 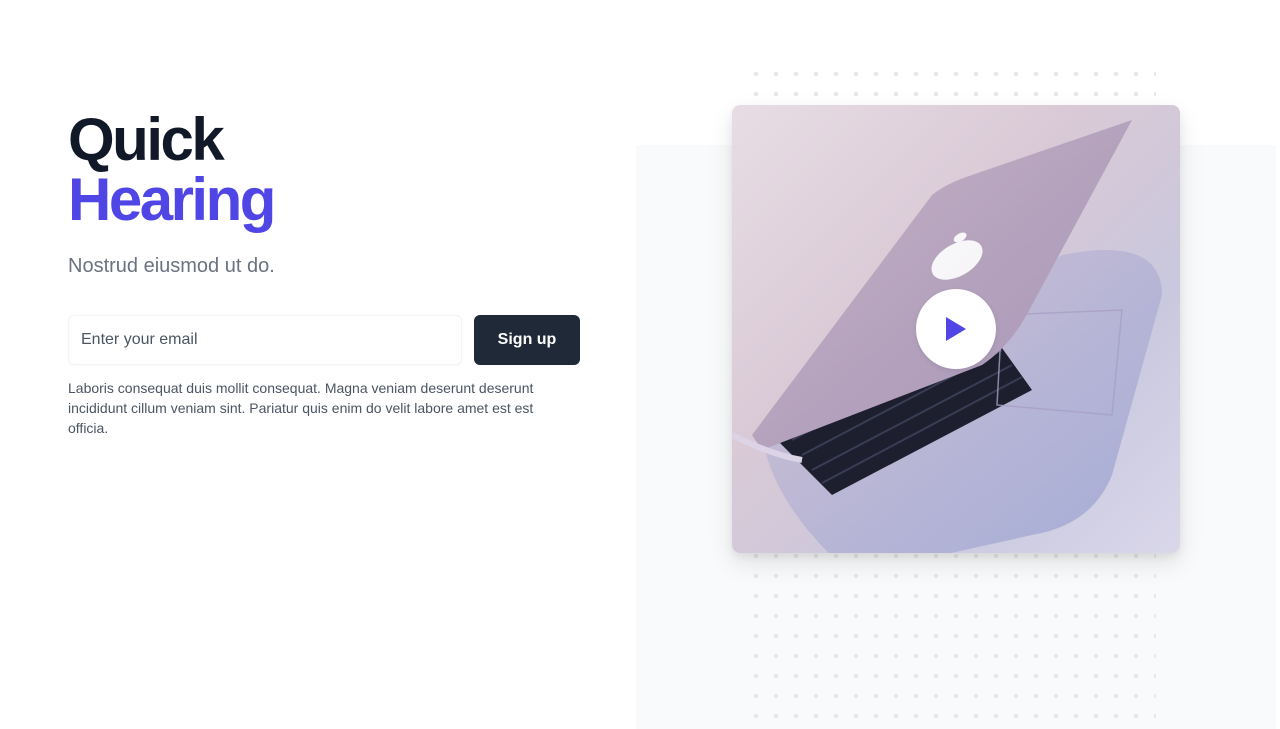 What do you see at coordinates (171, 266) in the screenshot?
I see `hero-subtitle: Nostrud eiusmod ut do.` at bounding box center [171, 266].